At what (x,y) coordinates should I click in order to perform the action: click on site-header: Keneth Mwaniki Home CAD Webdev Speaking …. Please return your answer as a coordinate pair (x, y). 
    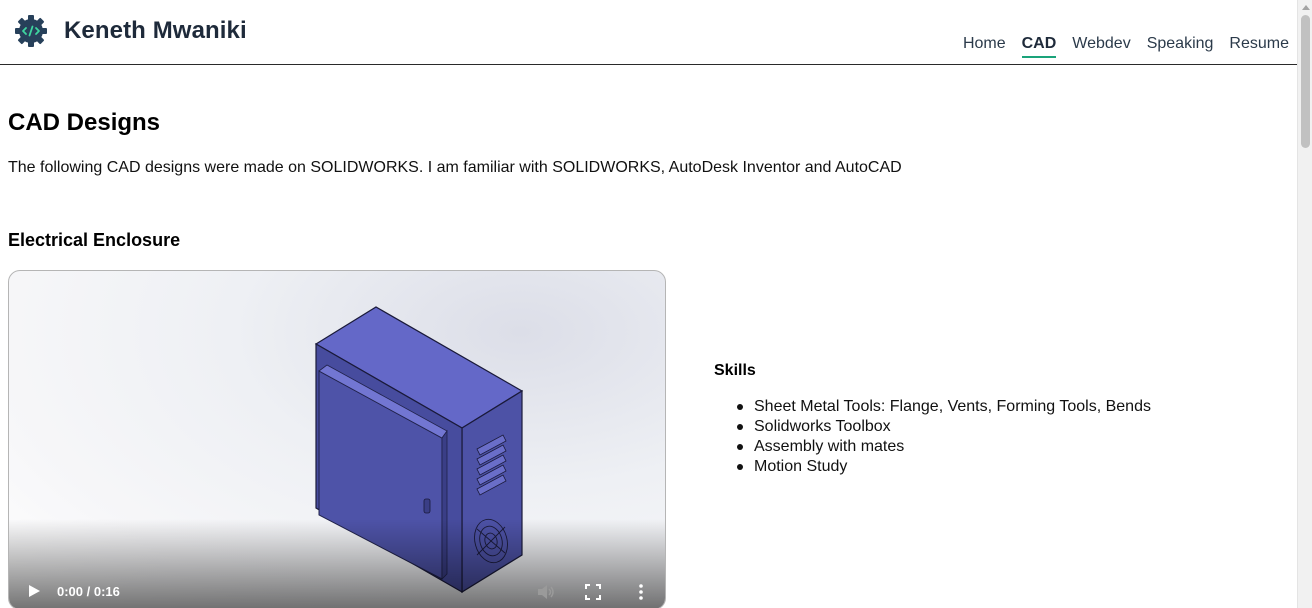
    Looking at the image, I should click on (648, 32).